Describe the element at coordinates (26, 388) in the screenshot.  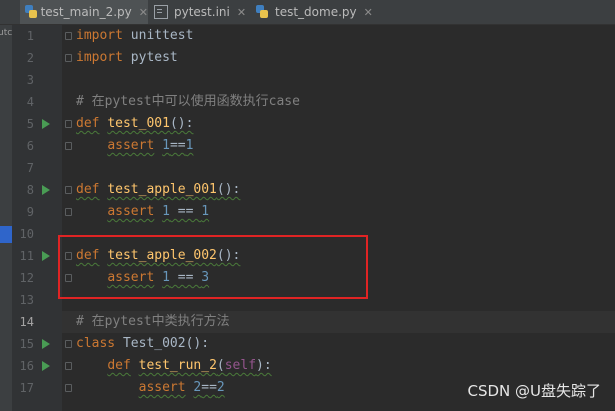
I see `line-number: 17` at that location.